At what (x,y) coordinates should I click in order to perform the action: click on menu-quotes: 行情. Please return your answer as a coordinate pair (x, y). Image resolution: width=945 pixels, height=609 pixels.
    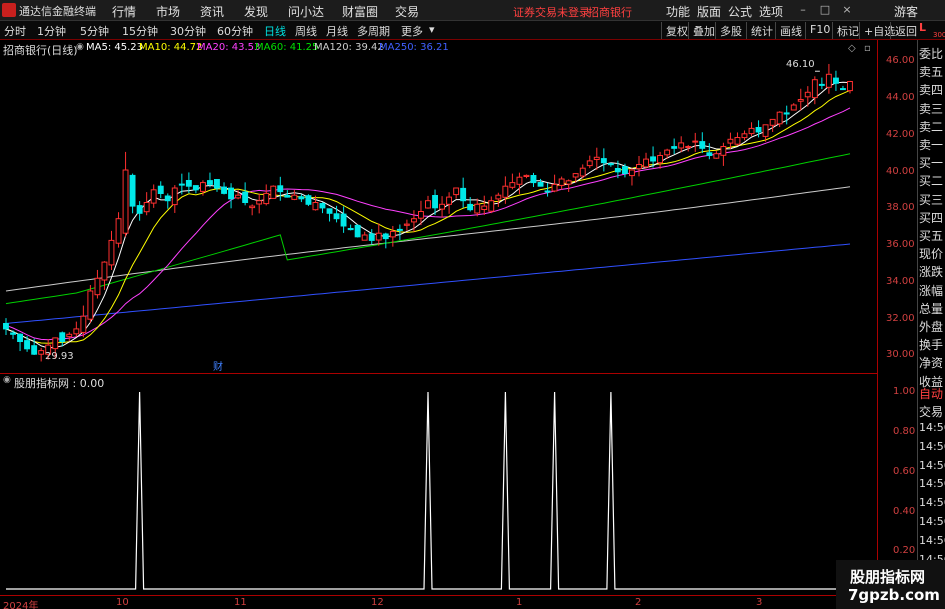
    Looking at the image, I should click on (124, 11).